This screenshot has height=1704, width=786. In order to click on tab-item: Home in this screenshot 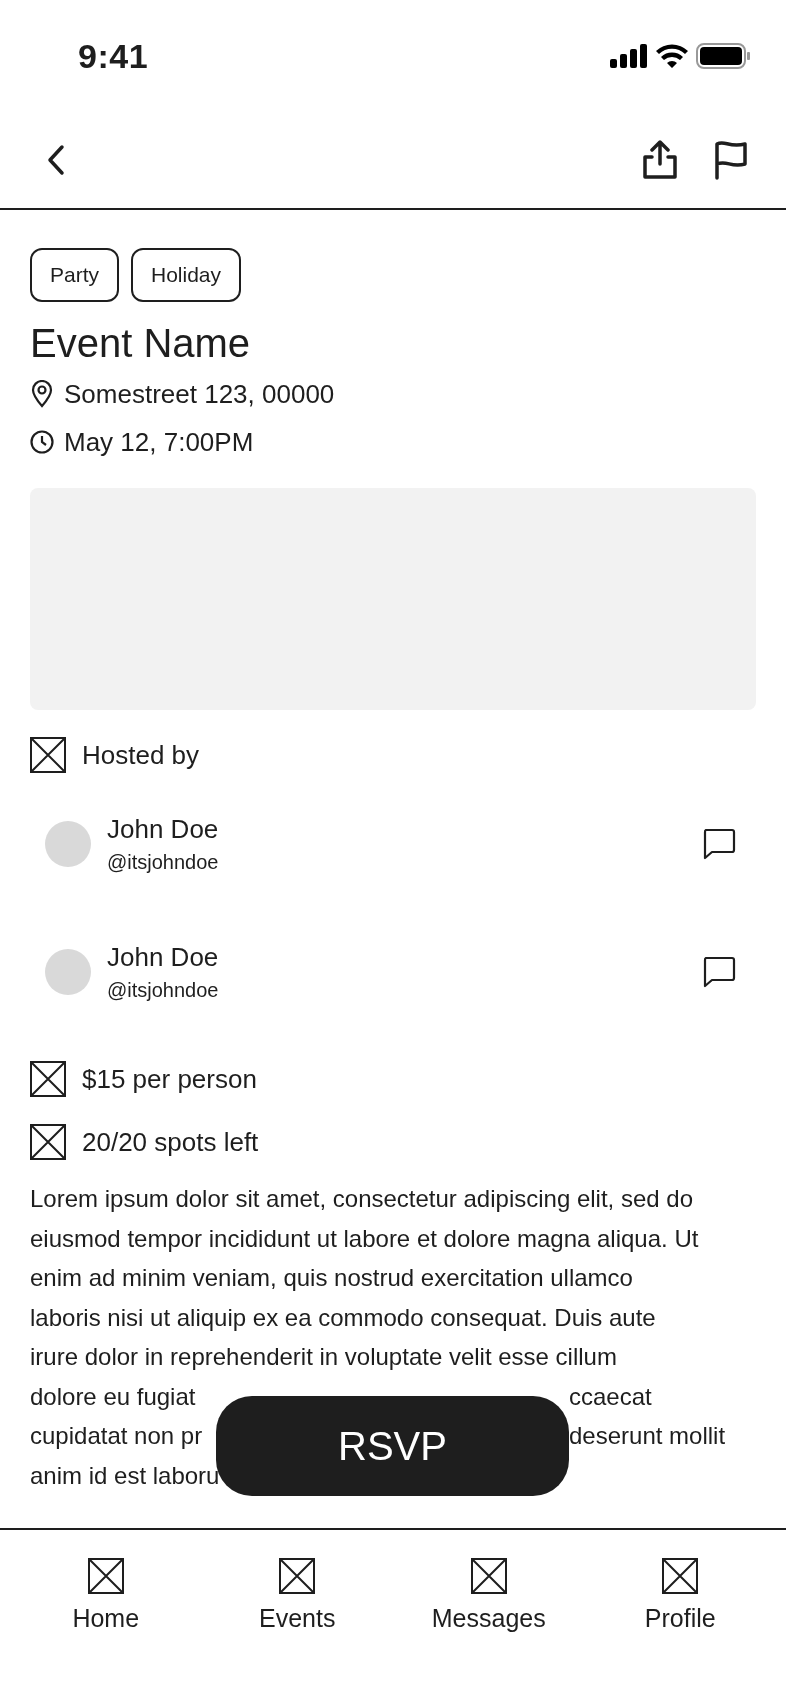, I will do `click(106, 1581)`.